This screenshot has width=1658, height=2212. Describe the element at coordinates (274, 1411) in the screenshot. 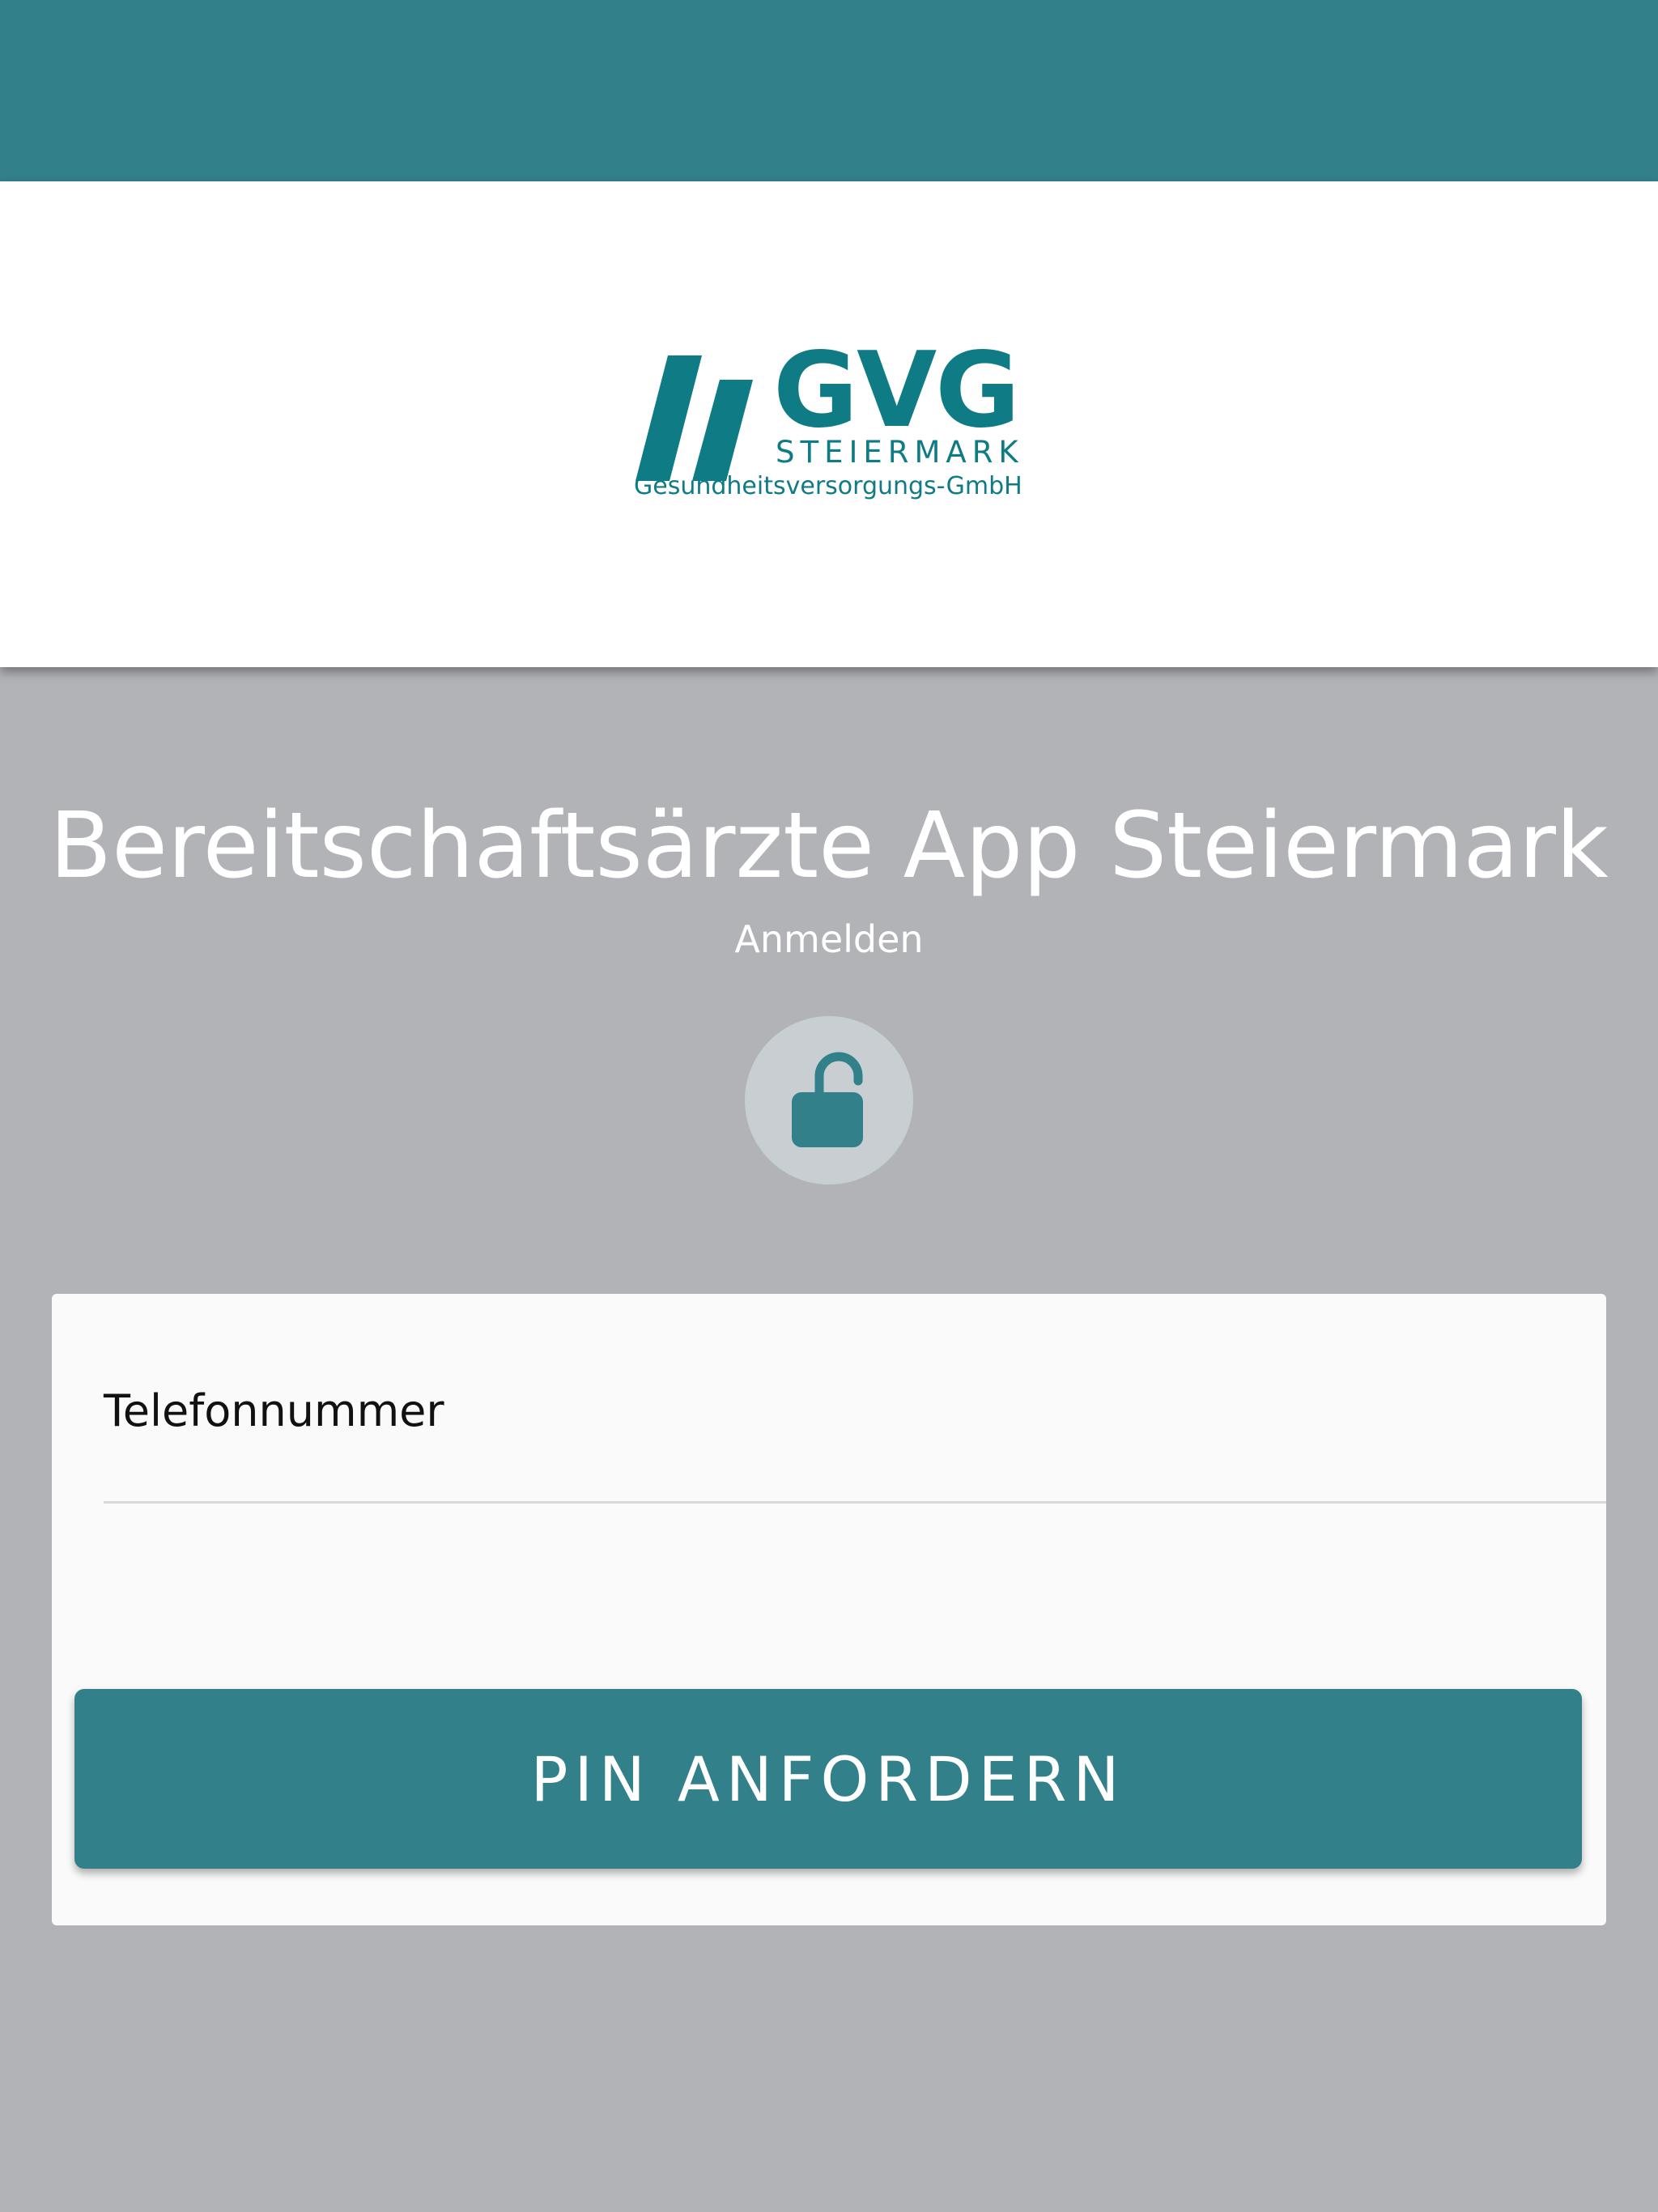

I see `phone-label: Telefonnummer` at that location.